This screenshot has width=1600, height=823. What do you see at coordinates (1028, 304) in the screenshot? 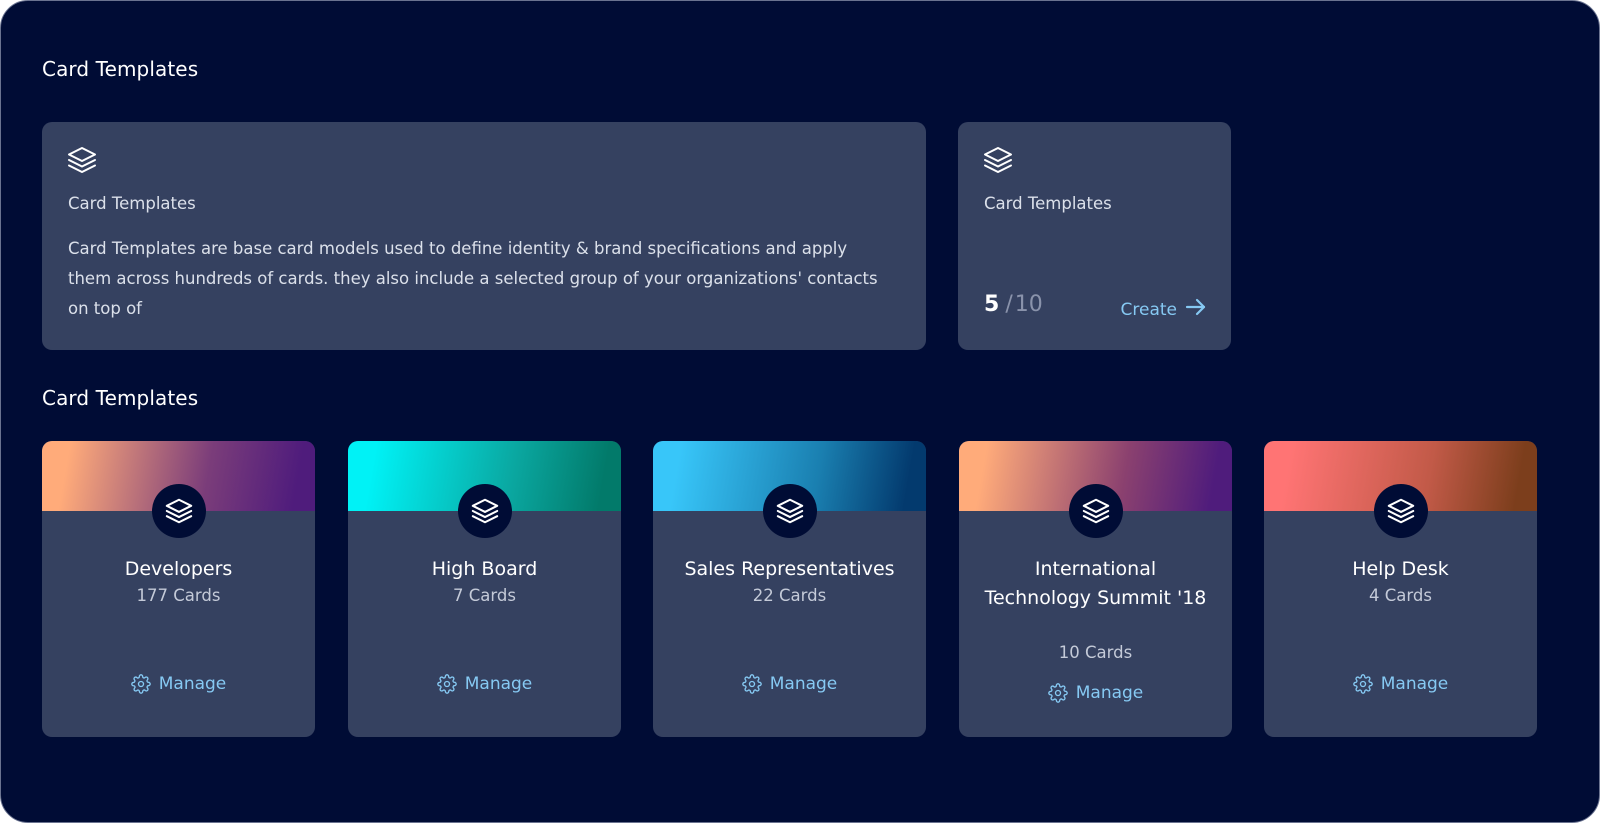
I see `limit-count: 10` at bounding box center [1028, 304].